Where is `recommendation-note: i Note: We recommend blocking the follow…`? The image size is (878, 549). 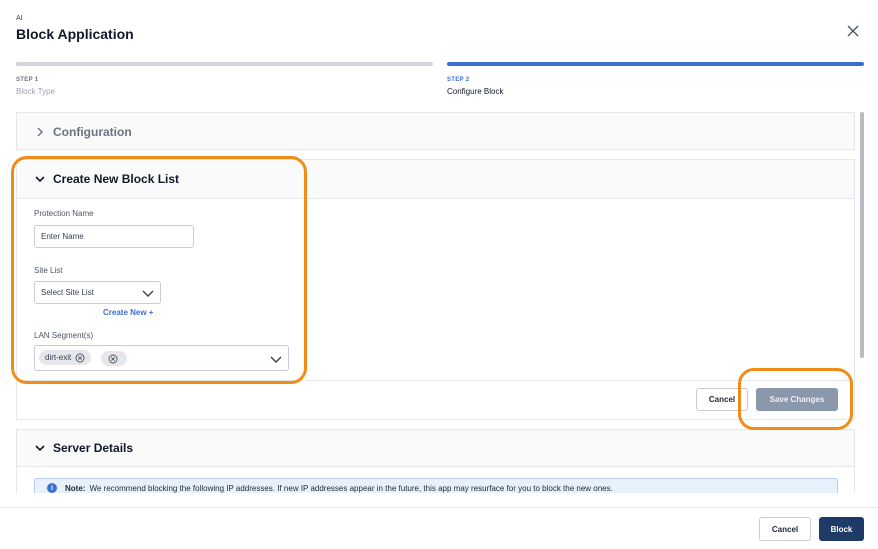 recommendation-note: i Note: We recommend blocking the follow… is located at coordinates (436, 485).